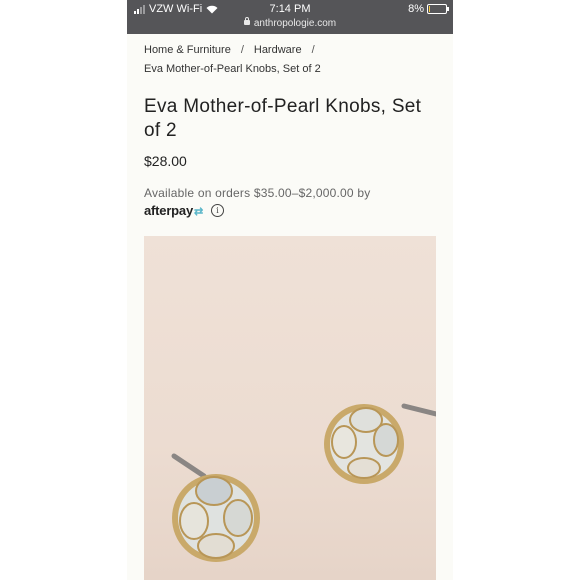 The image size is (580, 580). Describe the element at coordinates (257, 193) in the screenshot. I see `afterpay-availability: Available on orders $35.00–$2,000.00 by` at that location.